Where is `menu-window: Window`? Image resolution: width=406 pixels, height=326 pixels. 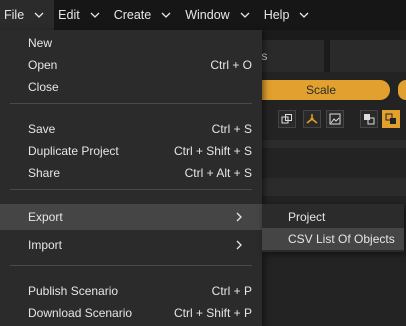 menu-window: Window is located at coordinates (220, 15).